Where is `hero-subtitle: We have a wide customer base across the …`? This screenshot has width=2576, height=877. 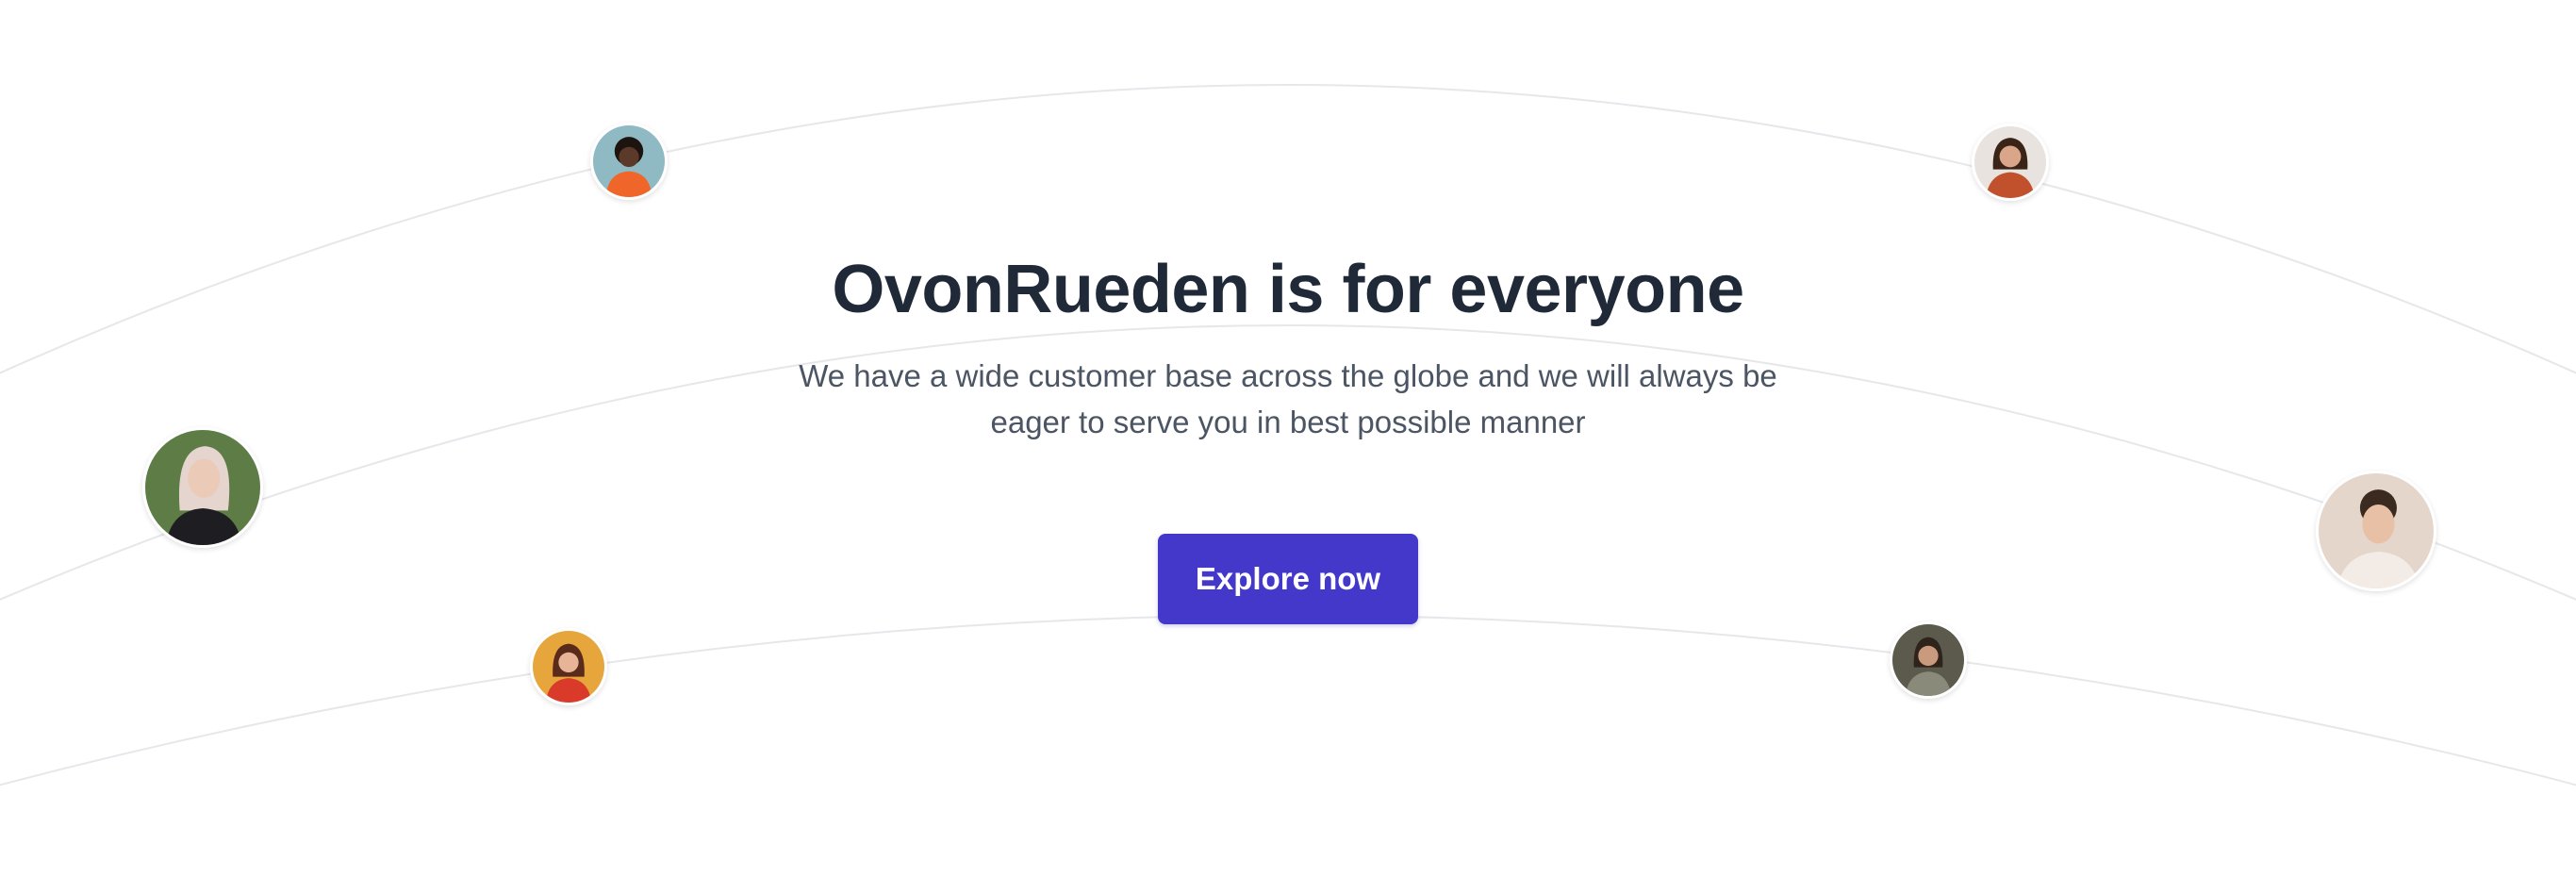
hero-subtitle: We have a wide customer base across the … is located at coordinates (1288, 398).